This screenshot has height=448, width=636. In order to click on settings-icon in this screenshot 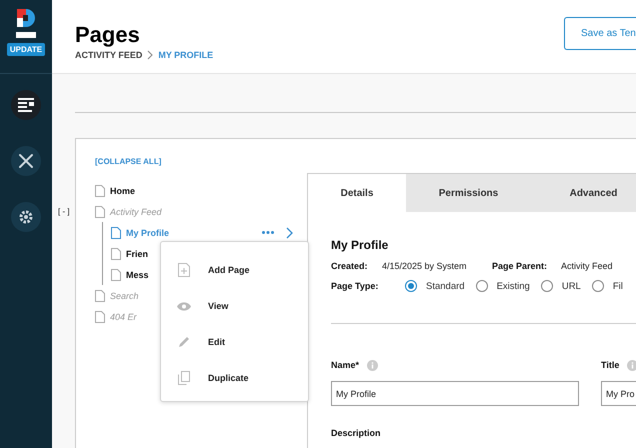, I will do `click(26, 217)`.